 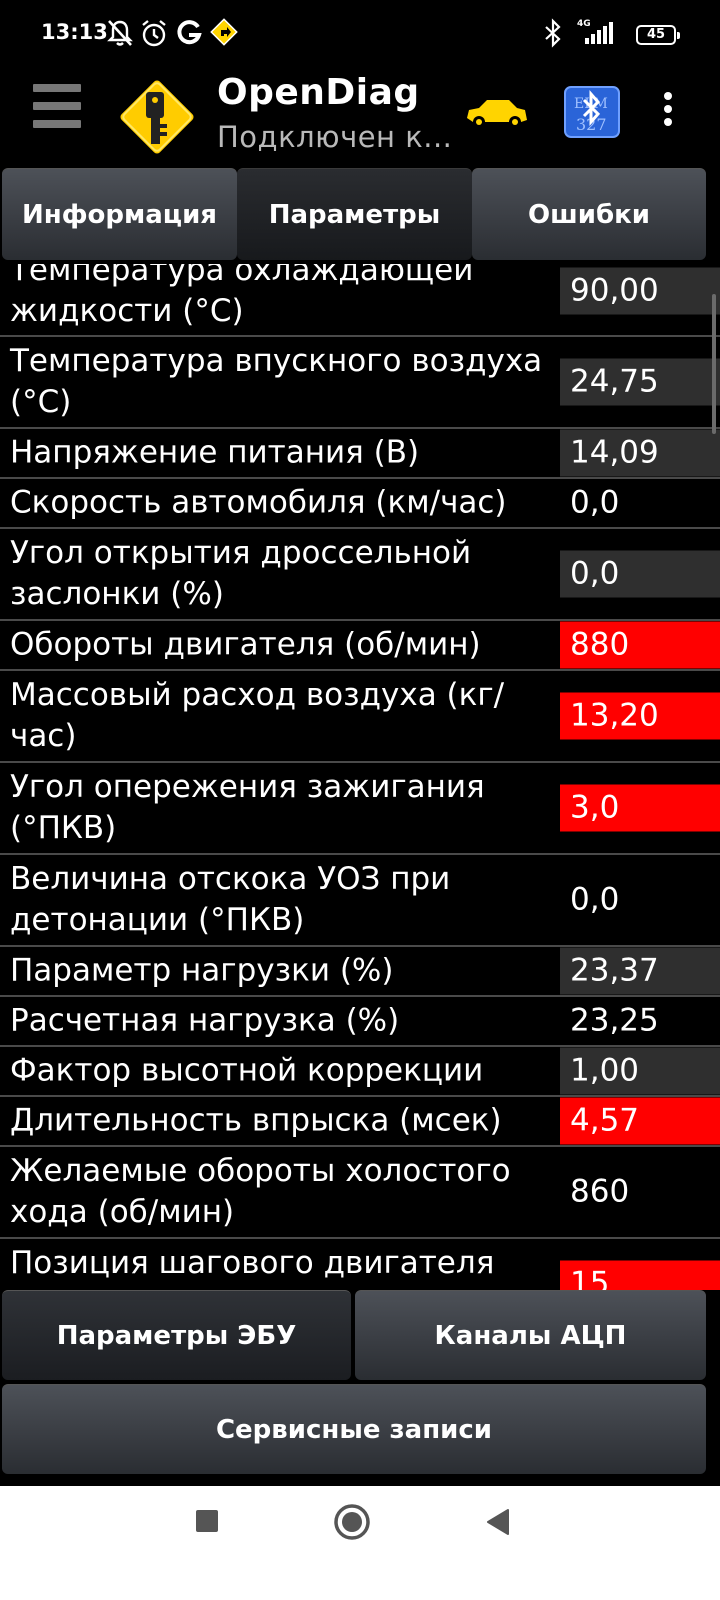 I want to click on parameter-row: Длительность впрыска (мсек) 4,57, so click(x=360, y=1122).